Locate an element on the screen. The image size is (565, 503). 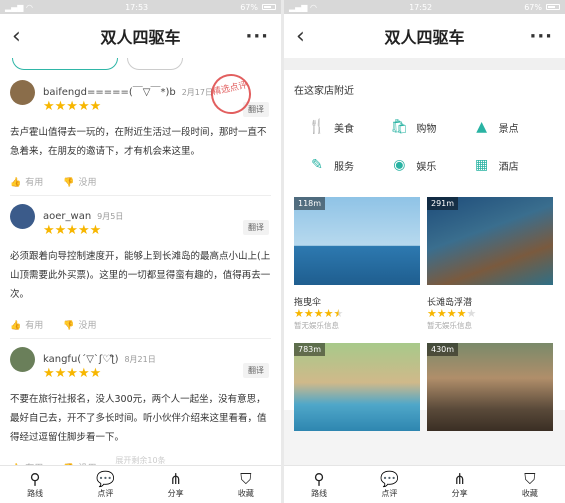
poi-card: 783m is located at coordinates (357, 387).